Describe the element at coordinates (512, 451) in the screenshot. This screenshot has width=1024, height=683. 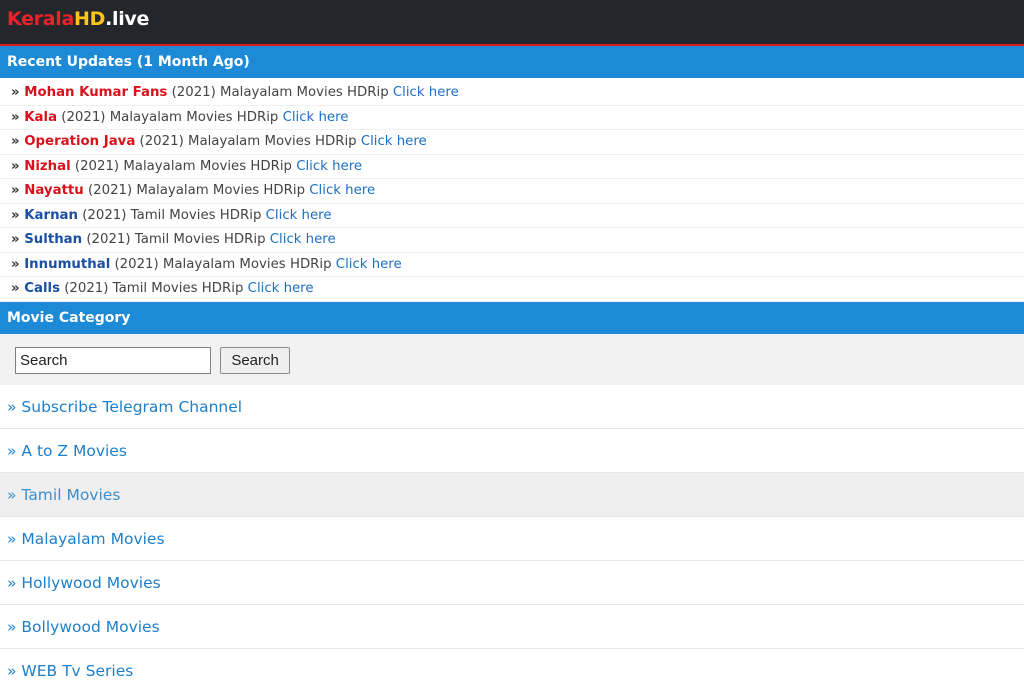
I see `category-a-to-z: » A to Z Movies` at that location.